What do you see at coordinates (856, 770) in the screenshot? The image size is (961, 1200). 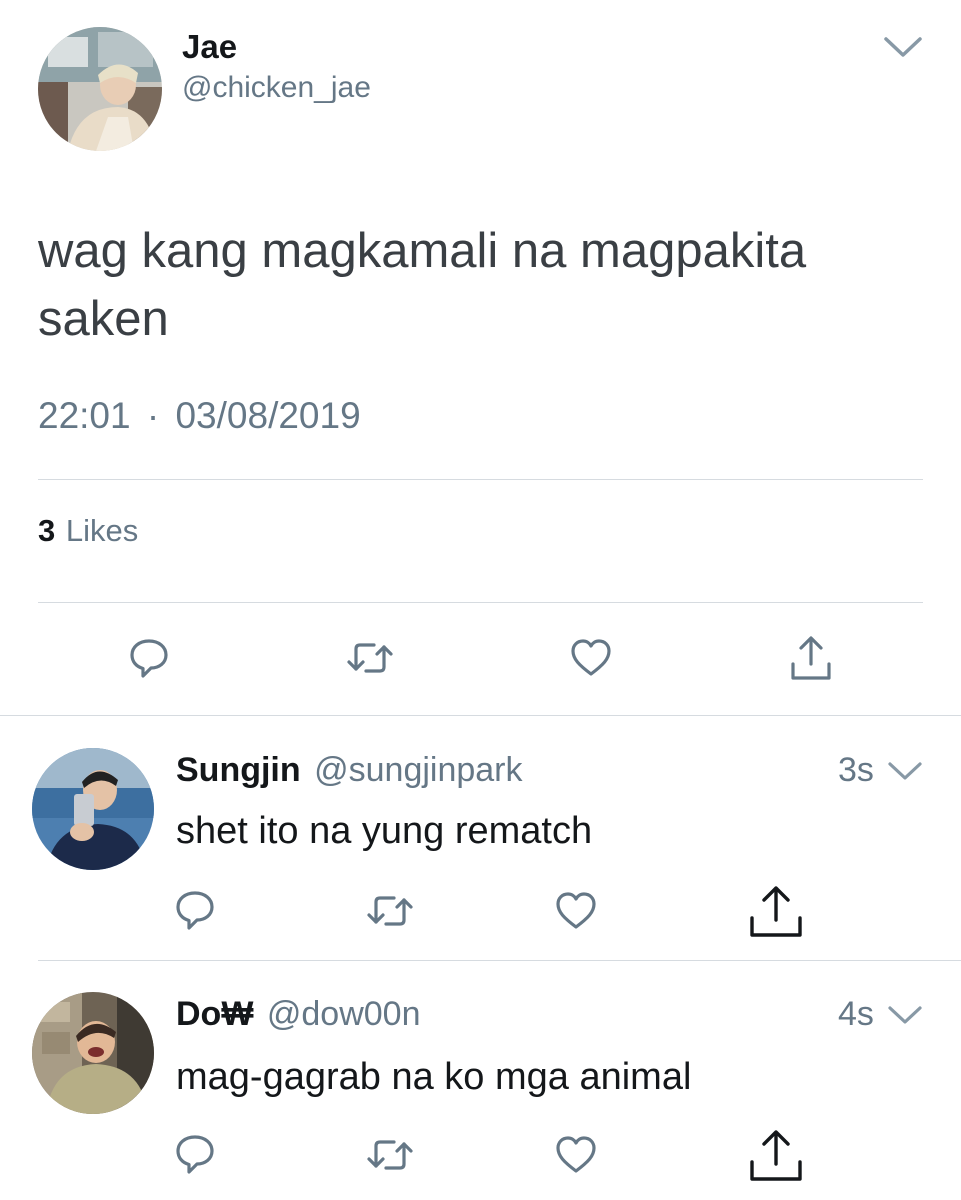 I see `reply-time-ago: 3s` at bounding box center [856, 770].